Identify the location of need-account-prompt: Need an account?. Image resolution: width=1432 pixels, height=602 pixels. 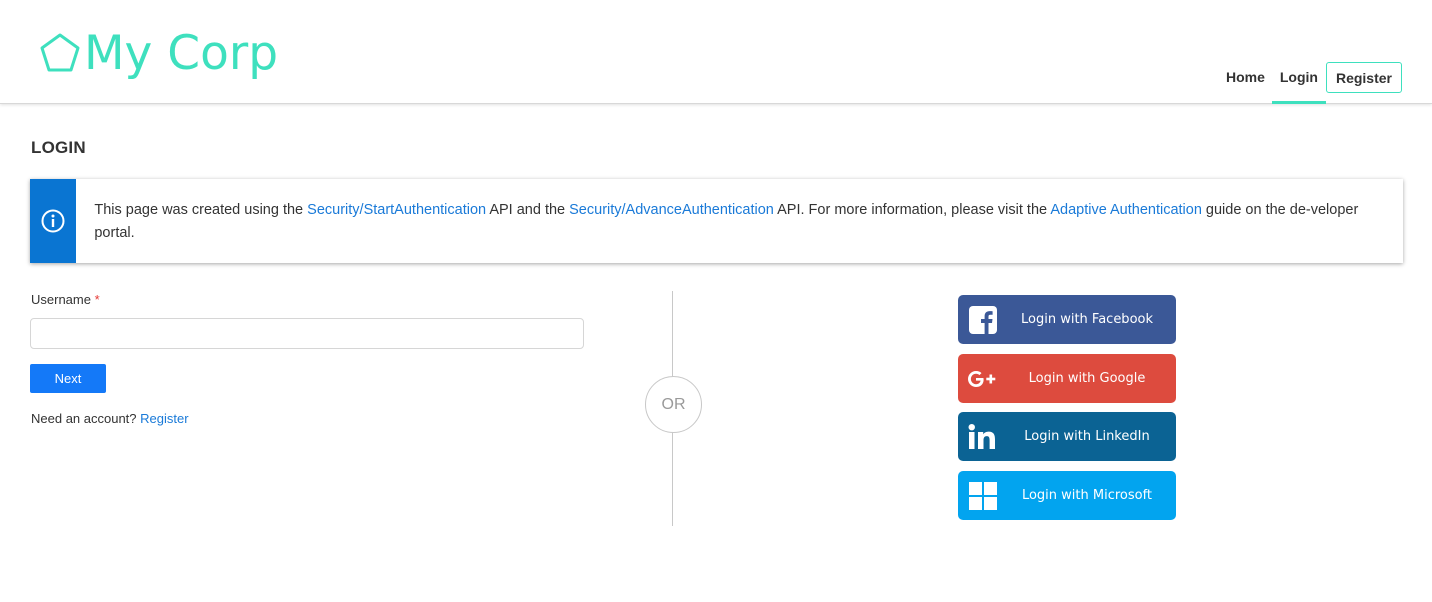
(86, 418).